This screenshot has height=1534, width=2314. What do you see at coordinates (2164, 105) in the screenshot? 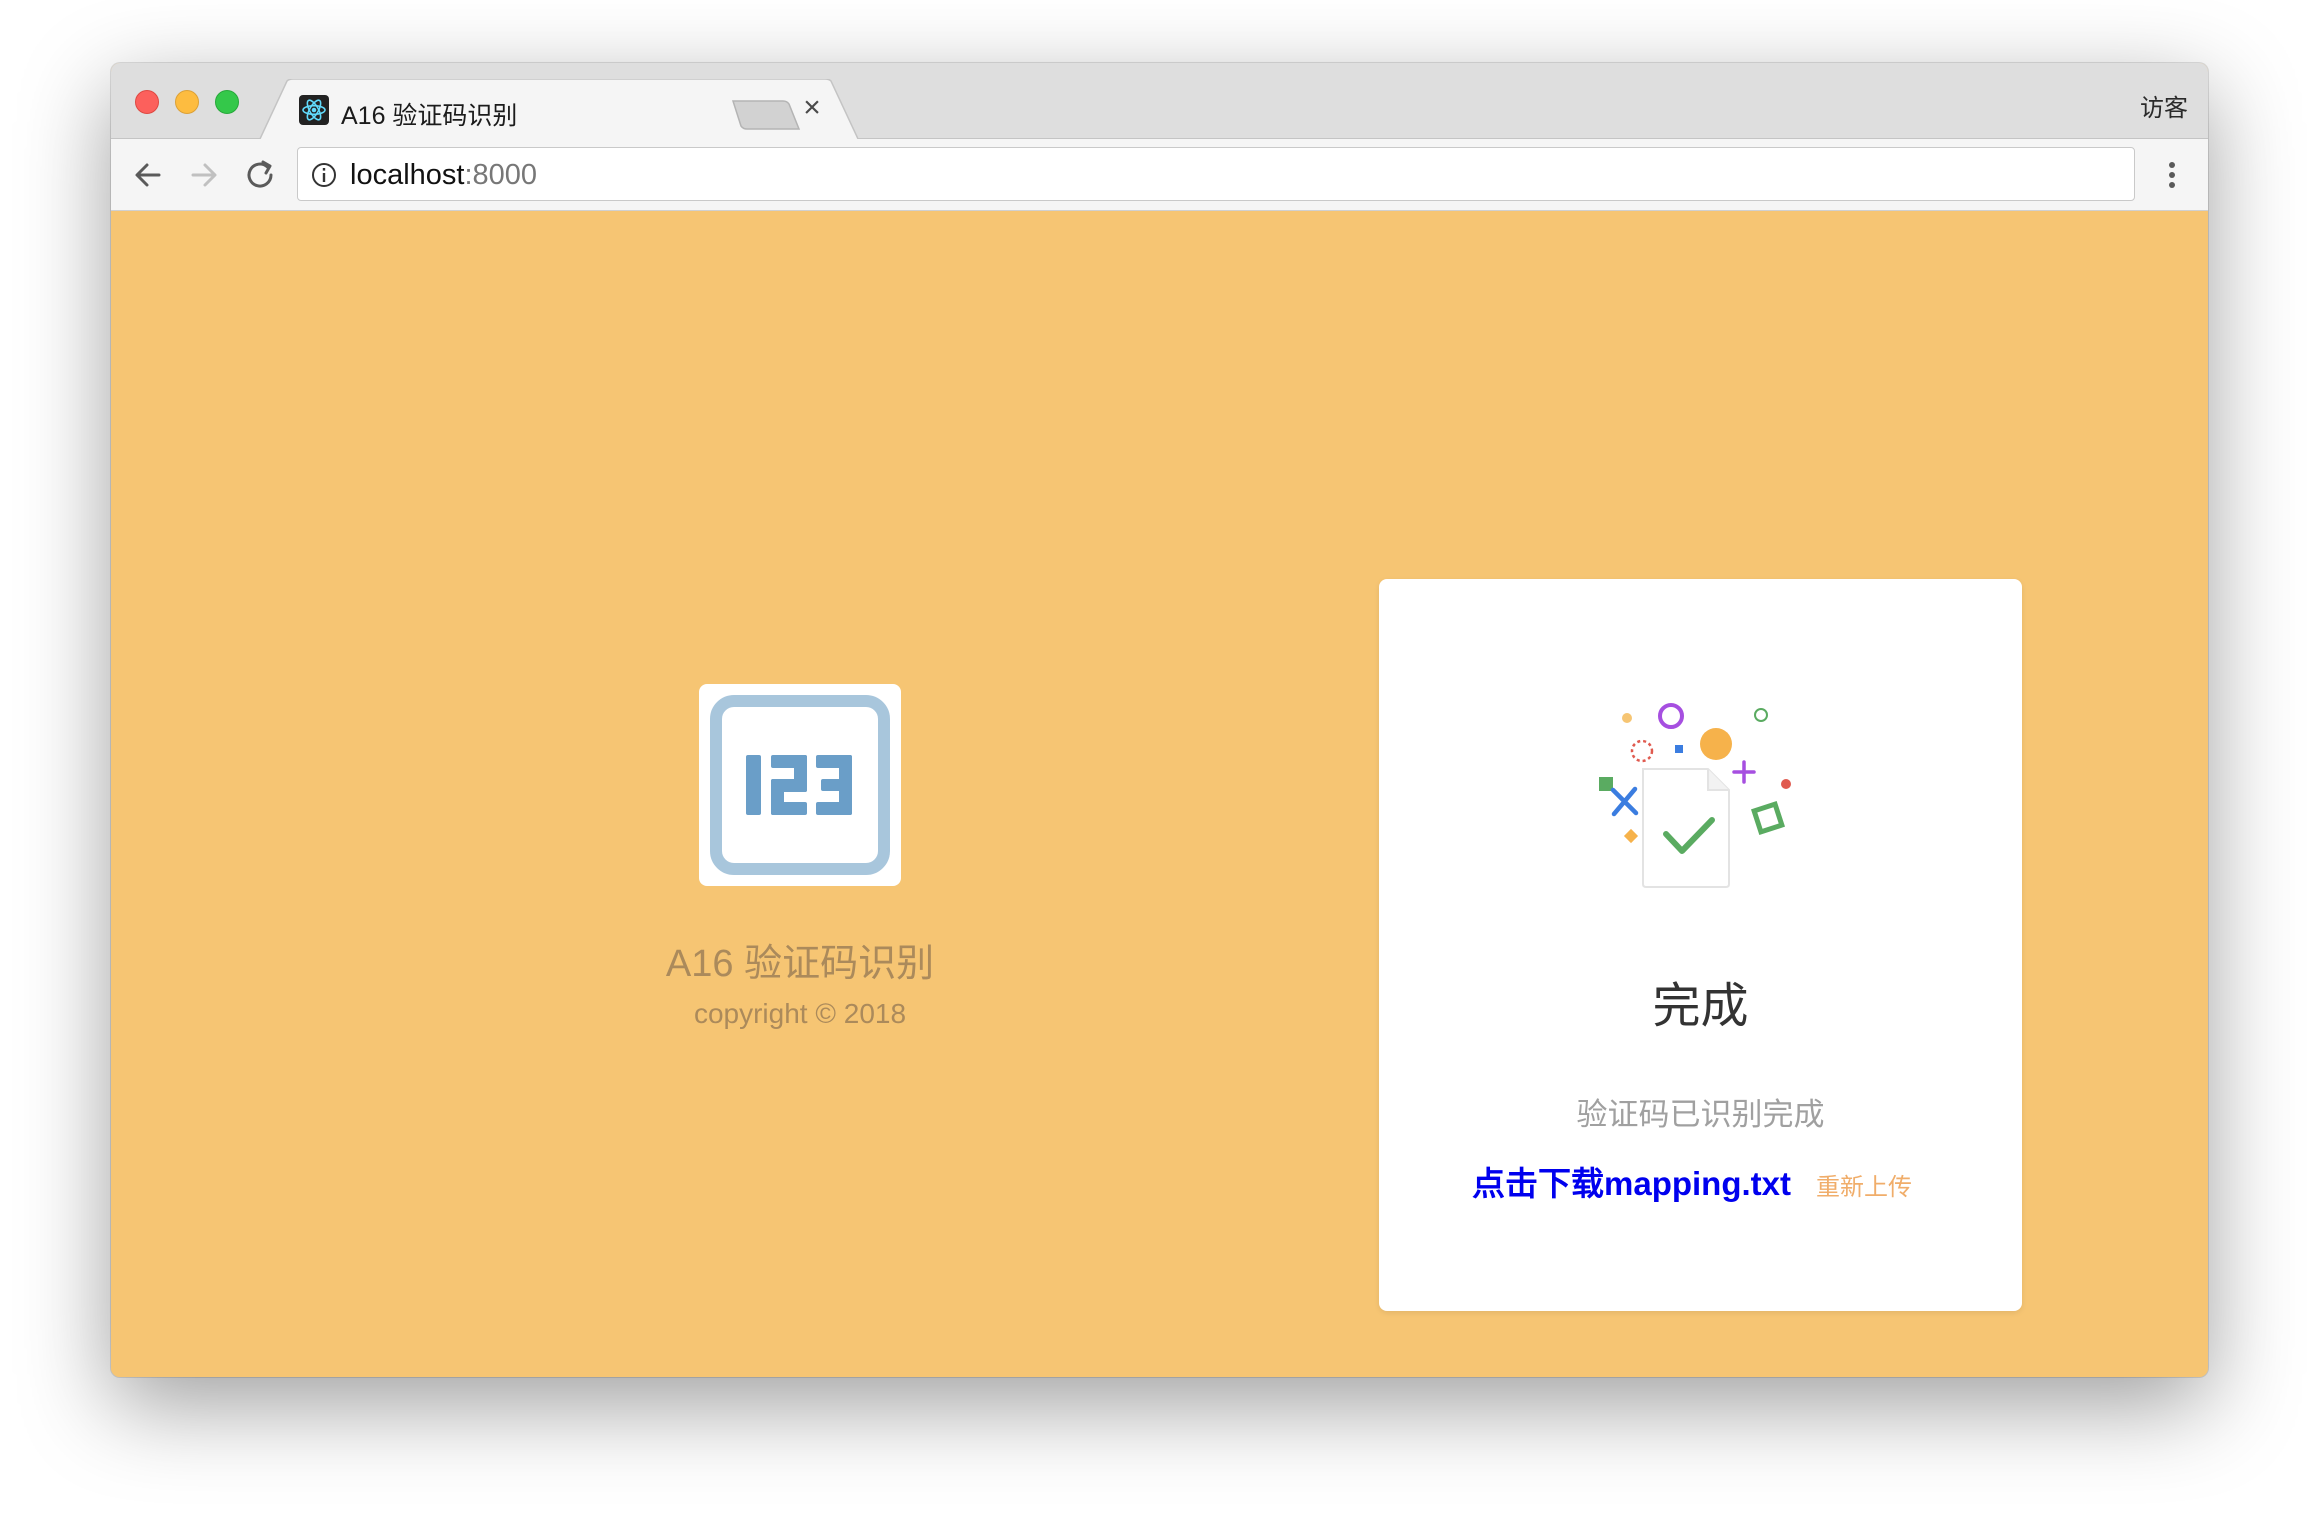
I see `profile-label: 访客` at bounding box center [2164, 105].